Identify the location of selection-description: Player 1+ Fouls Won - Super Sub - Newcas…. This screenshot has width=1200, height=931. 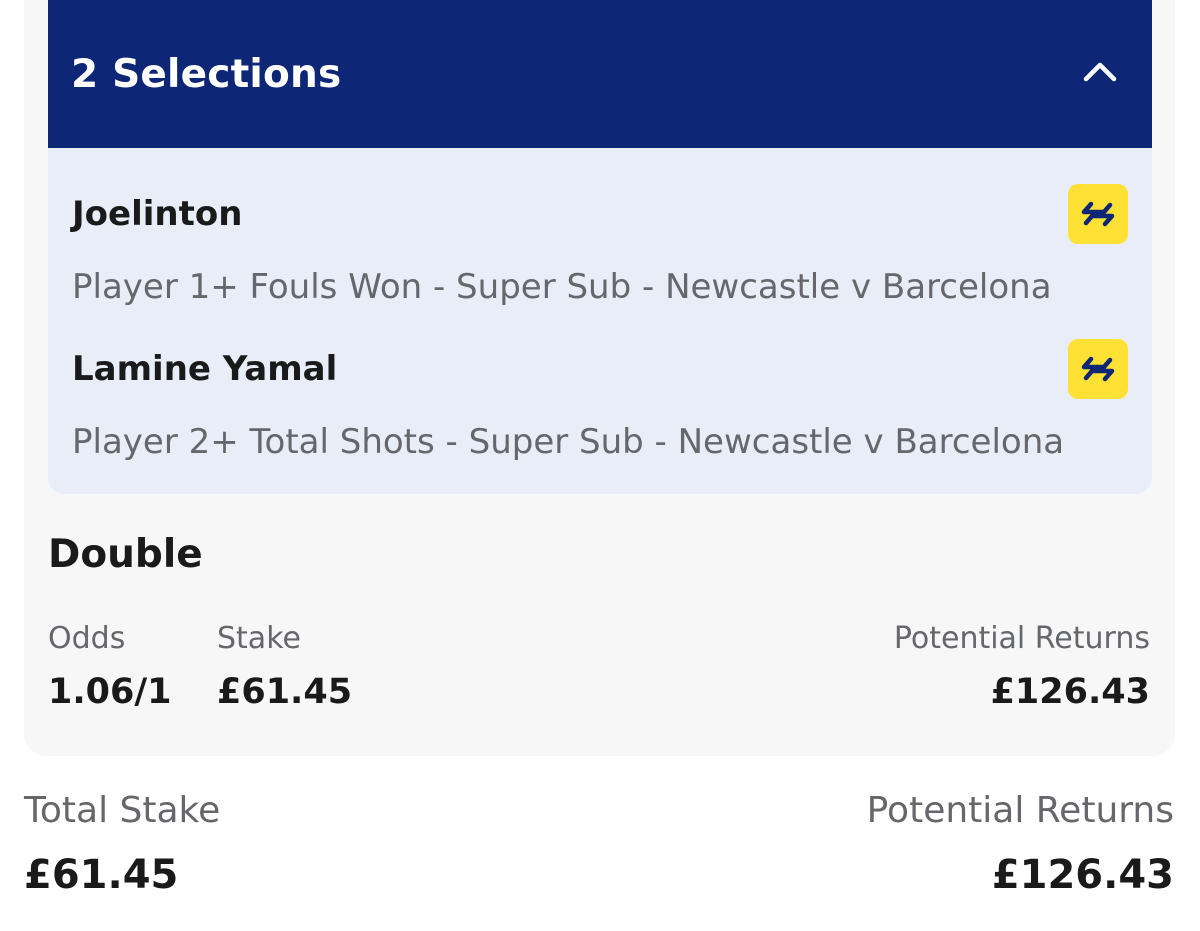
(562, 287).